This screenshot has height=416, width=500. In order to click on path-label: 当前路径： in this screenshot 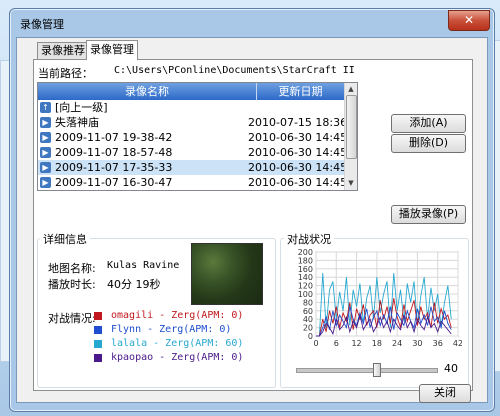, I will do `click(65, 73)`.